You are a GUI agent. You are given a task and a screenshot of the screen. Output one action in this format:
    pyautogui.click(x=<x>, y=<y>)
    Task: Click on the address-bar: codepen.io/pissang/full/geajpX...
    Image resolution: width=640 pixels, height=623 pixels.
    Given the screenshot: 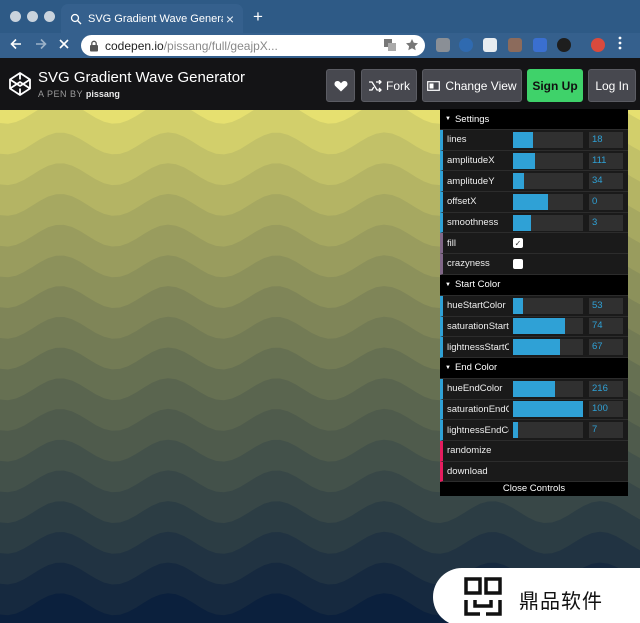 What is the action you would take?
    pyautogui.click(x=253, y=45)
    